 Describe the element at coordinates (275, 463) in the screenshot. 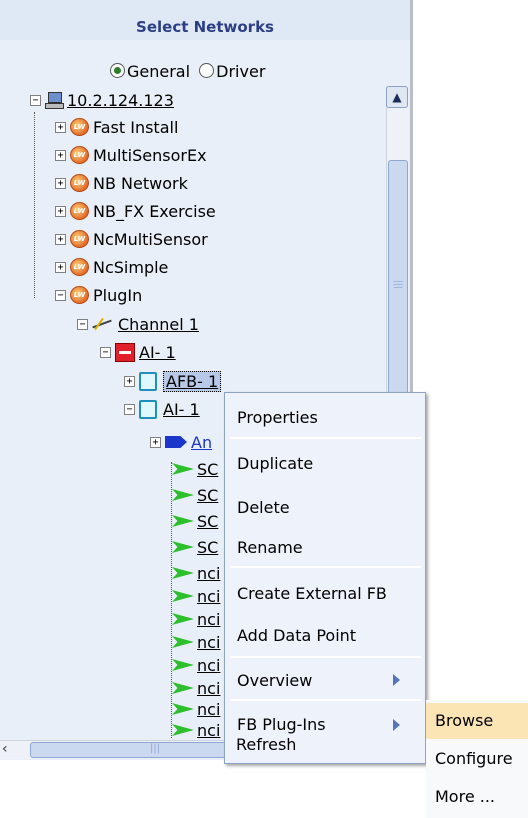

I see `menu-item-duplicate: Duplicate` at that location.